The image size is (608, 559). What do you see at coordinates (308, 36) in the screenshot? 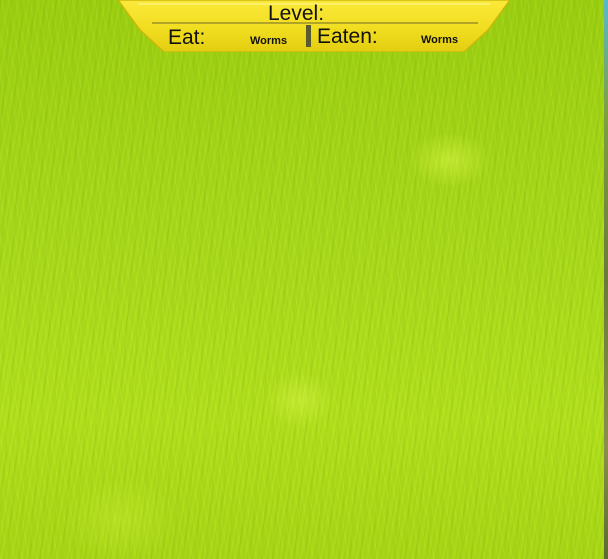
I see `hud-divider` at bounding box center [308, 36].